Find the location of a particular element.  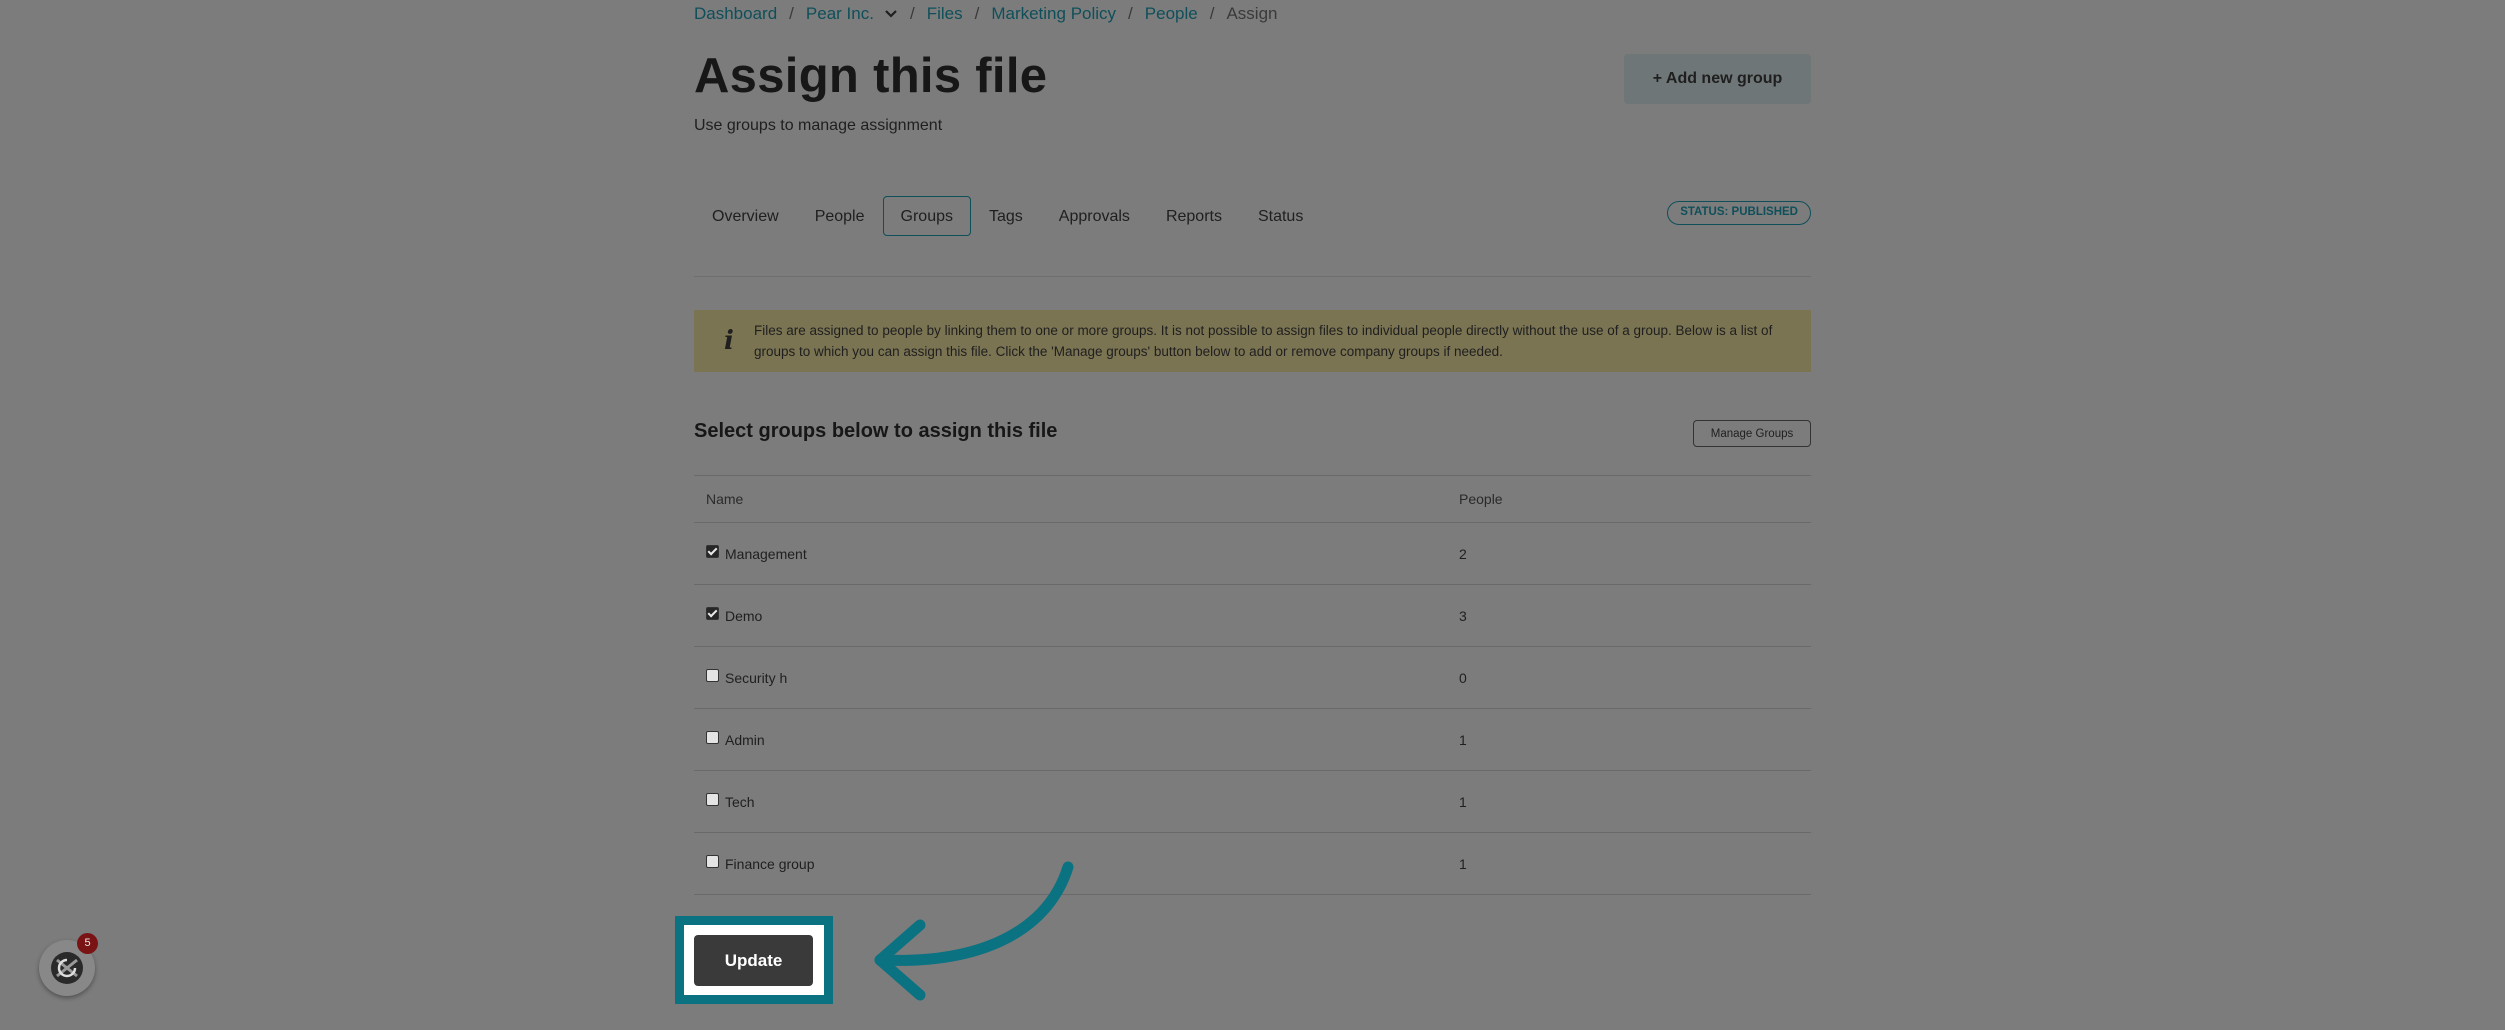

pointer-arrow-icon is located at coordinates (974, 931).